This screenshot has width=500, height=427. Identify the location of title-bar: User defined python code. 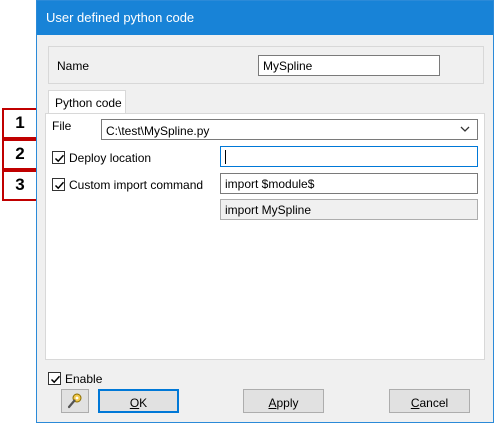
(265, 18).